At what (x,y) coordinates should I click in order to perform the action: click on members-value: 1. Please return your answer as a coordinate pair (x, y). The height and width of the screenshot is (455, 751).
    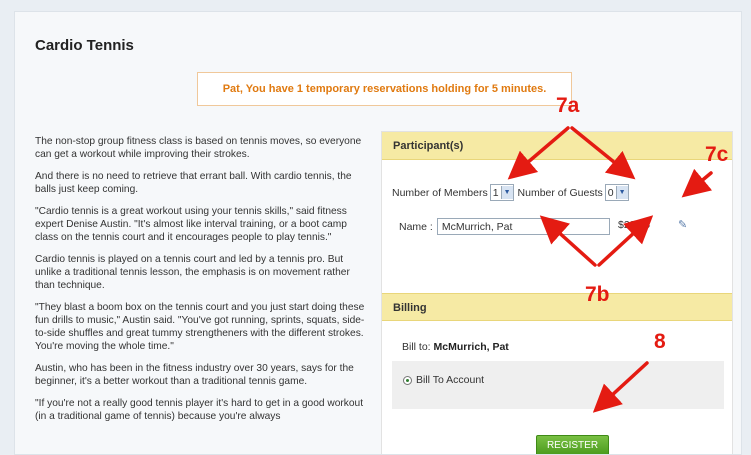
    Looking at the image, I should click on (495, 192).